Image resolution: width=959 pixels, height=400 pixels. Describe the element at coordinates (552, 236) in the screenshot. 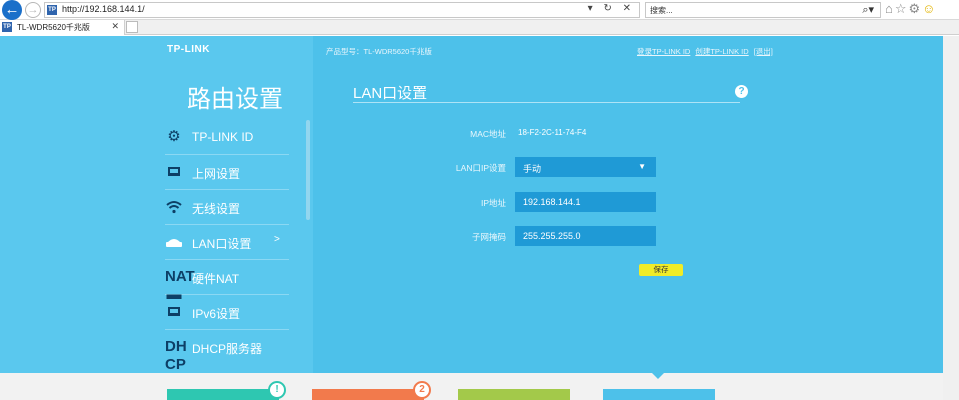

I see `subnet-mask-value: 255.255.255.0` at that location.